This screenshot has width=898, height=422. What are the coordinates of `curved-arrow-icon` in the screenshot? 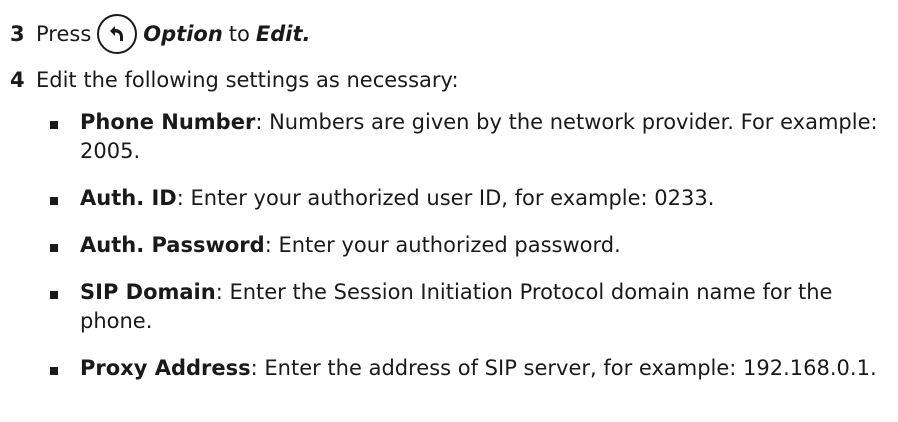 It's located at (117, 33).